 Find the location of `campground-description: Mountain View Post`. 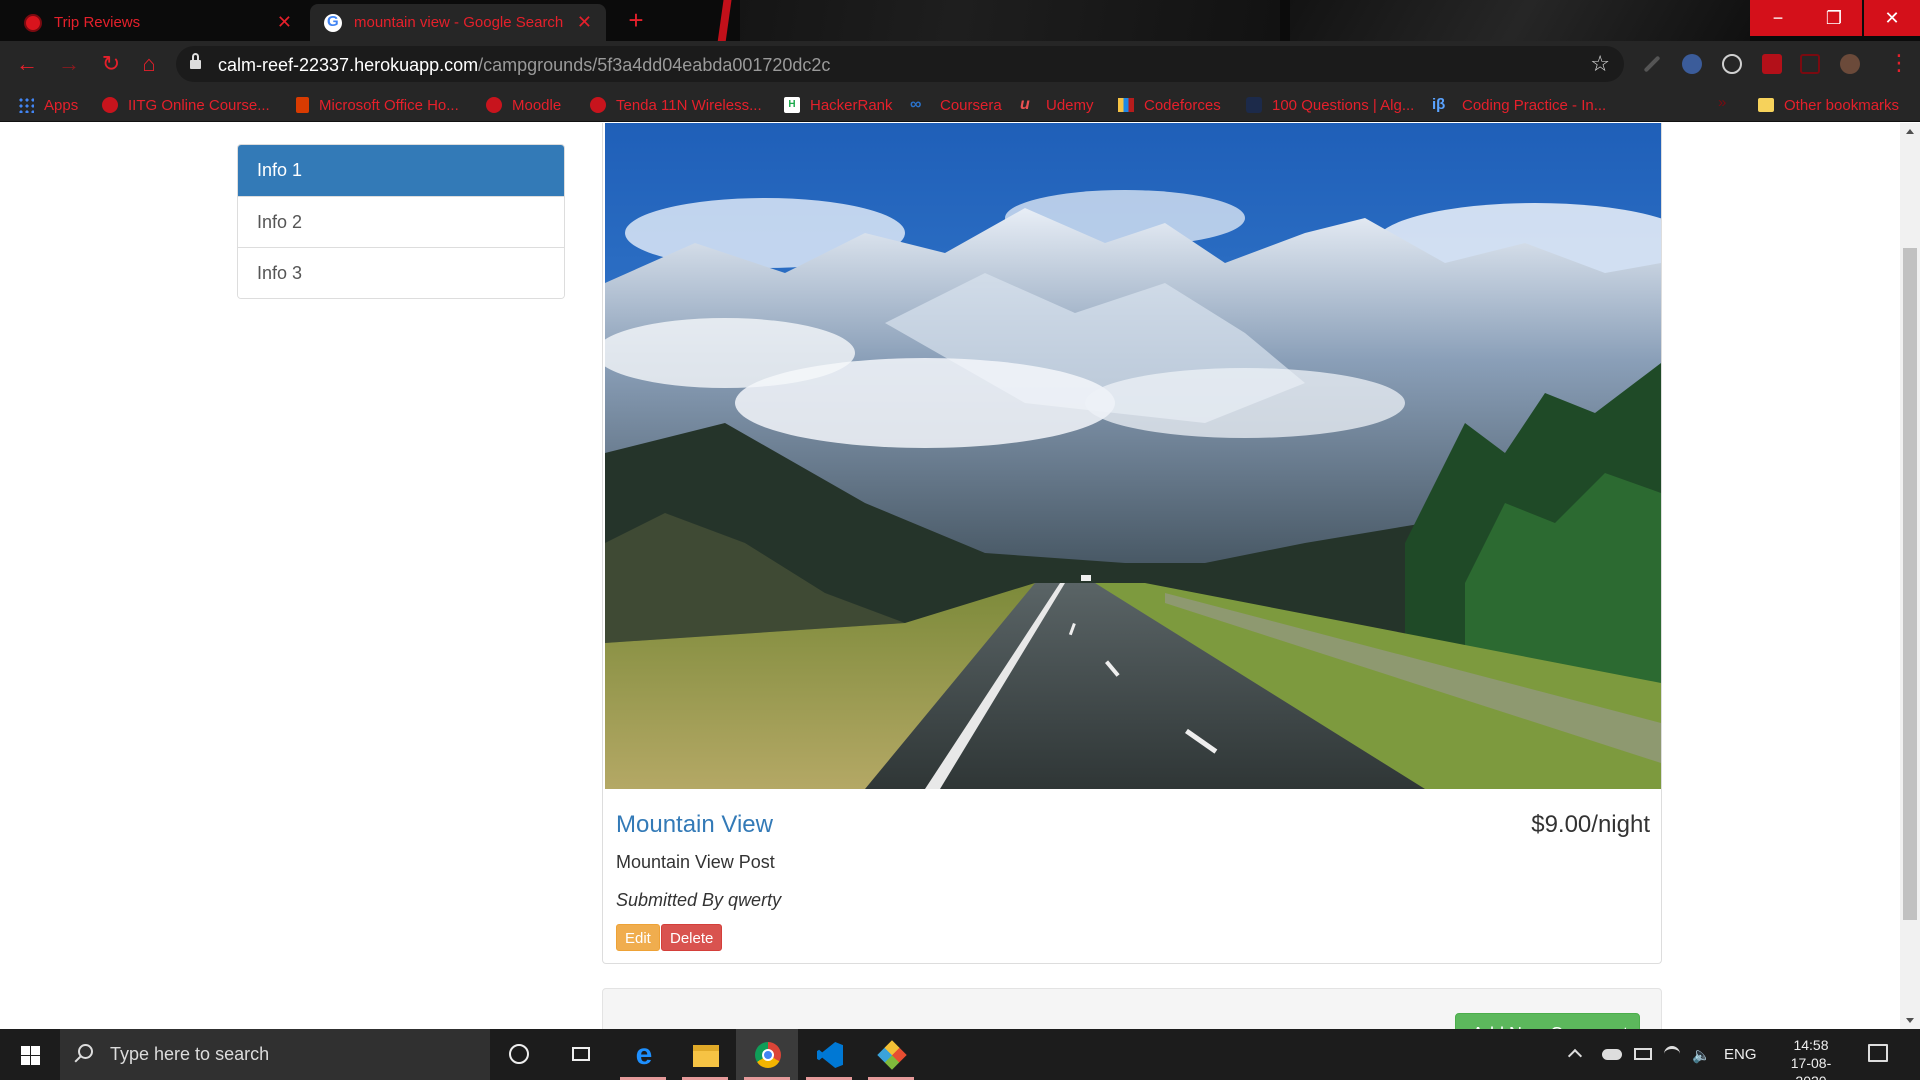

campground-description: Mountain View Post is located at coordinates (695, 862).